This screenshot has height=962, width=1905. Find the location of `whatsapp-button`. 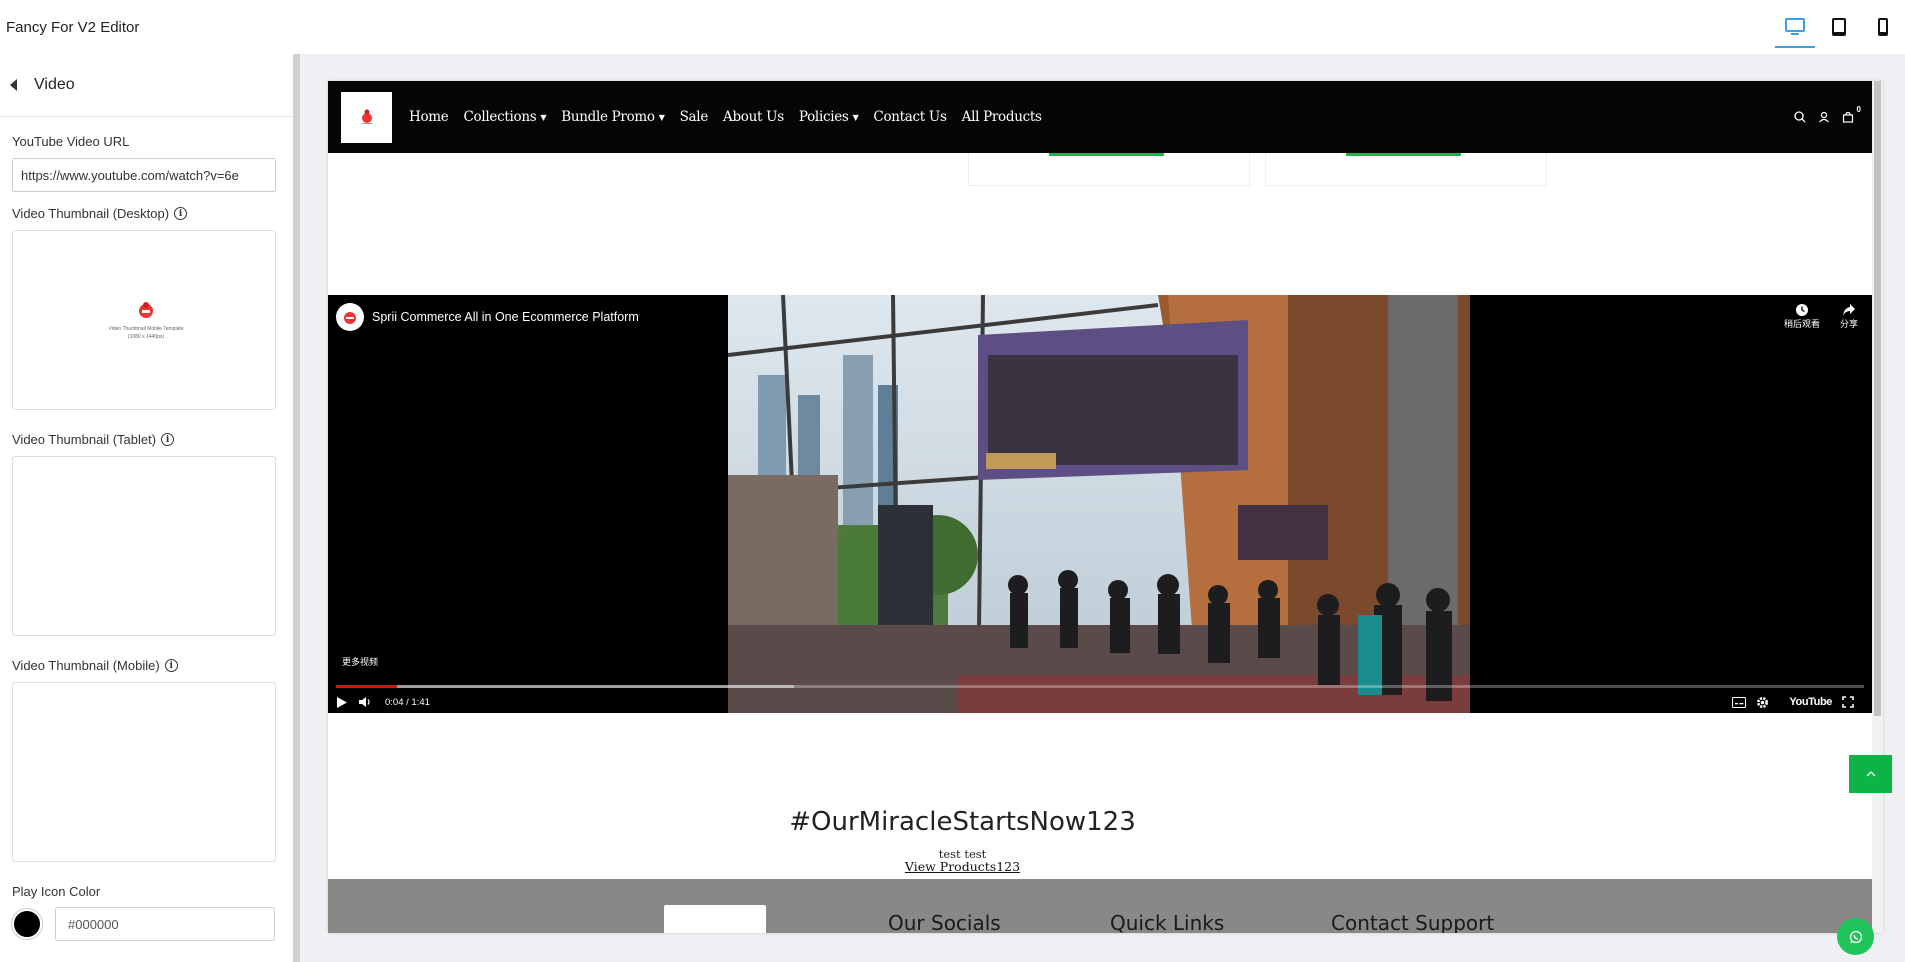

whatsapp-button is located at coordinates (1855, 936).